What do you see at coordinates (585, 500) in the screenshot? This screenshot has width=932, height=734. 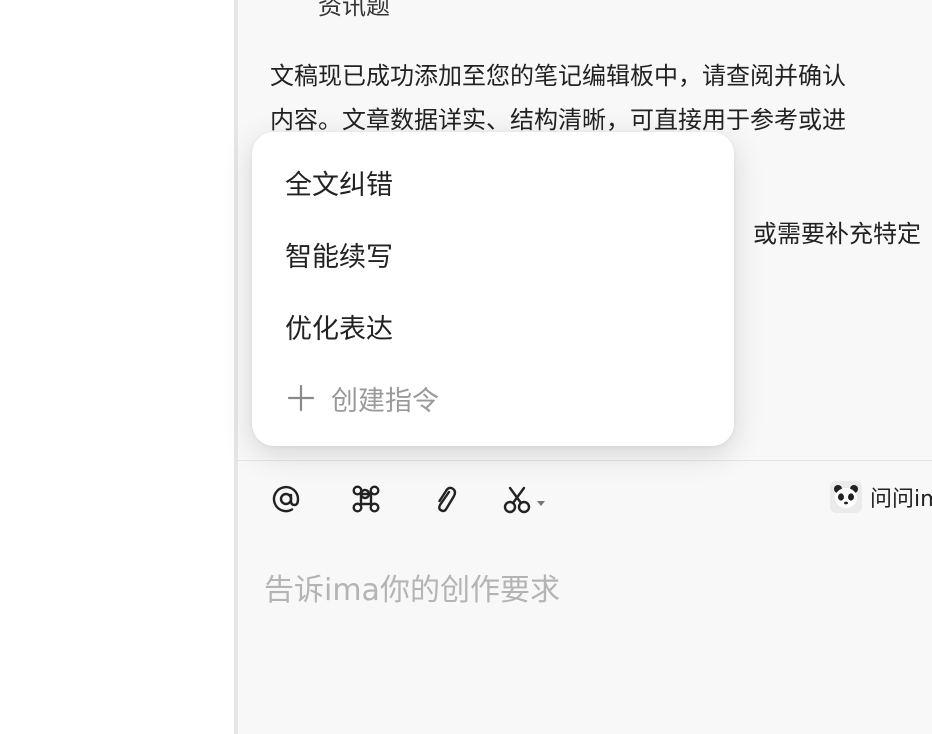 I see `composer-toolbar: 问问ima` at bounding box center [585, 500].